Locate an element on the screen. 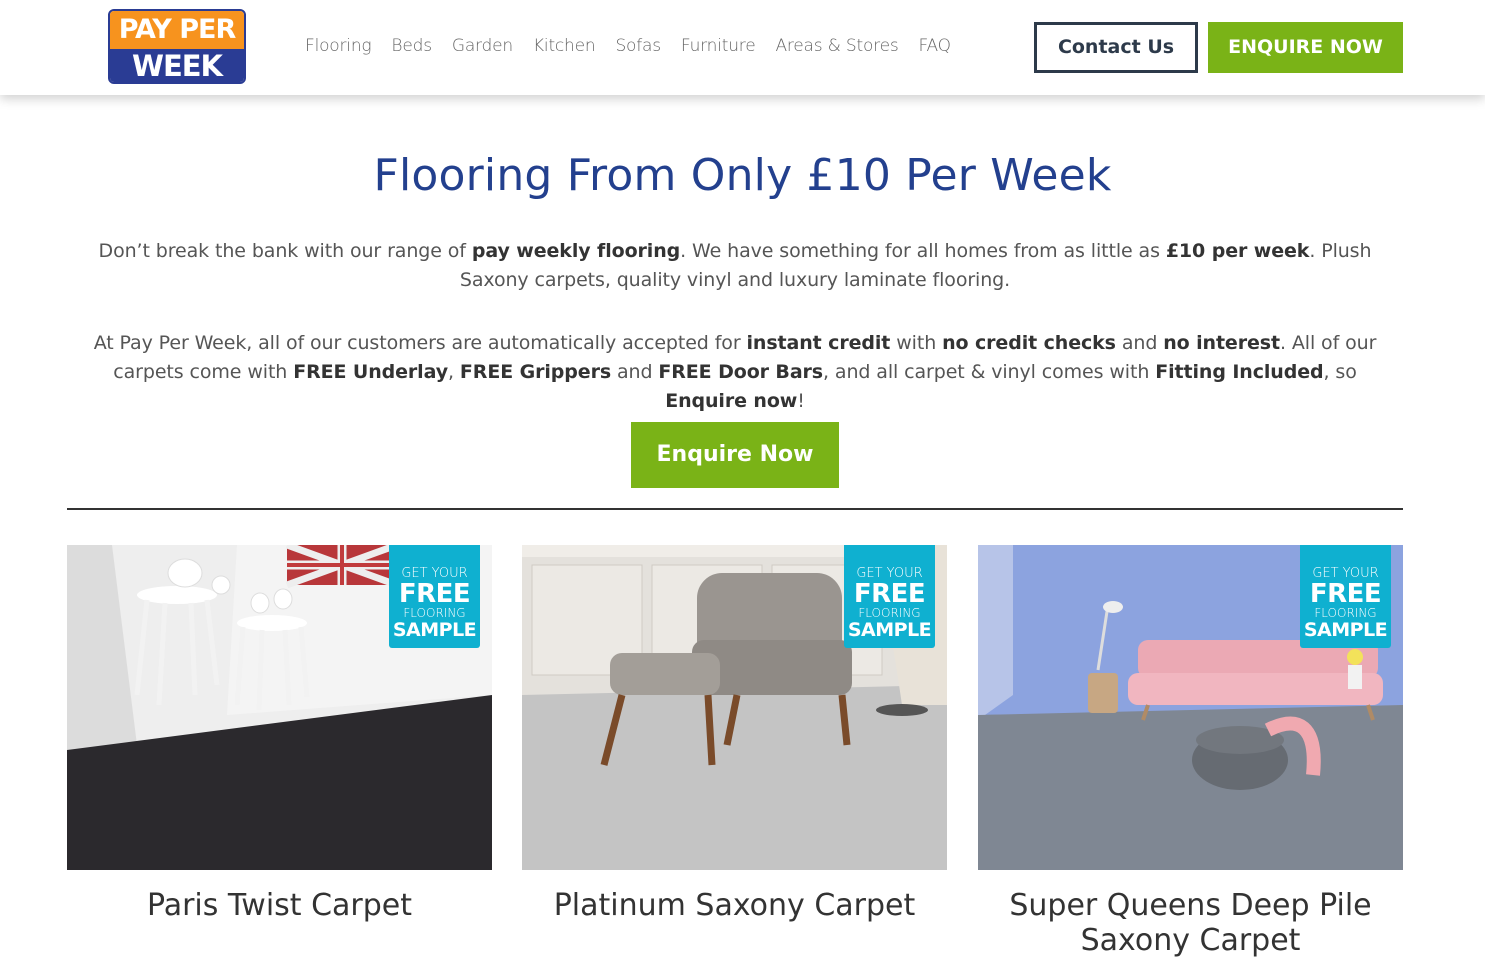  nav-item-kitchen: Kitchen is located at coordinates (564, 46).